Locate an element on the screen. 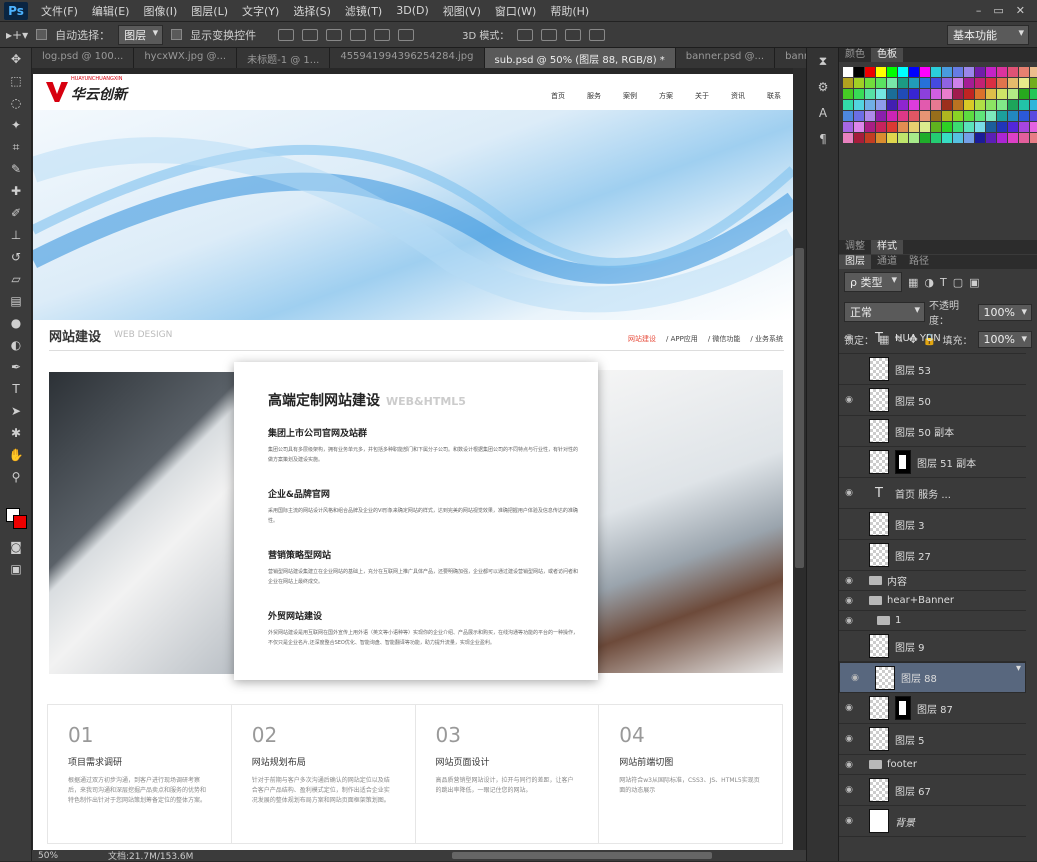 This screenshot has height=862, width=1037. tab-channels: 通道 is located at coordinates (887, 262).